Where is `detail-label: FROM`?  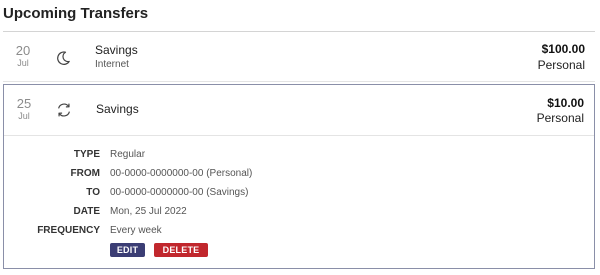
detail-label: FROM is located at coordinates (85, 173).